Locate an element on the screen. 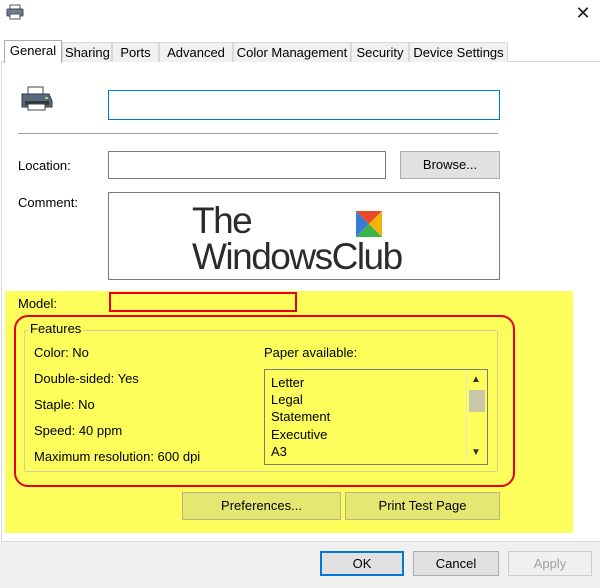  list-item: A3 is located at coordinates (279, 451).